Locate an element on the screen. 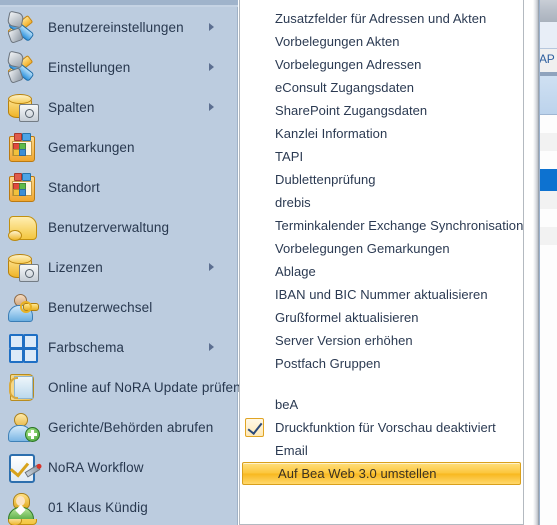 This screenshot has width=557, height=525. background-content-pane is located at coordinates (547, 320).